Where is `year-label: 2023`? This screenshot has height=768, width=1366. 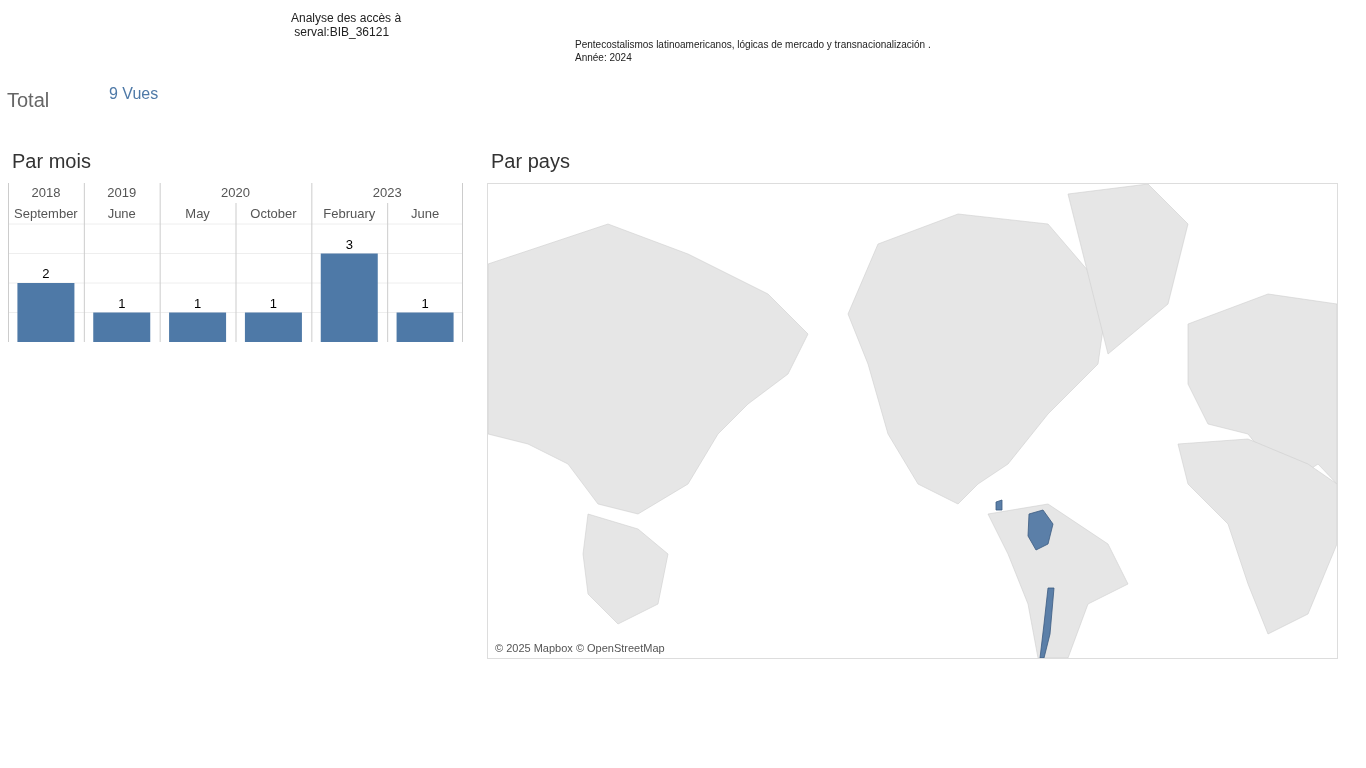
year-label: 2023 is located at coordinates (387, 192).